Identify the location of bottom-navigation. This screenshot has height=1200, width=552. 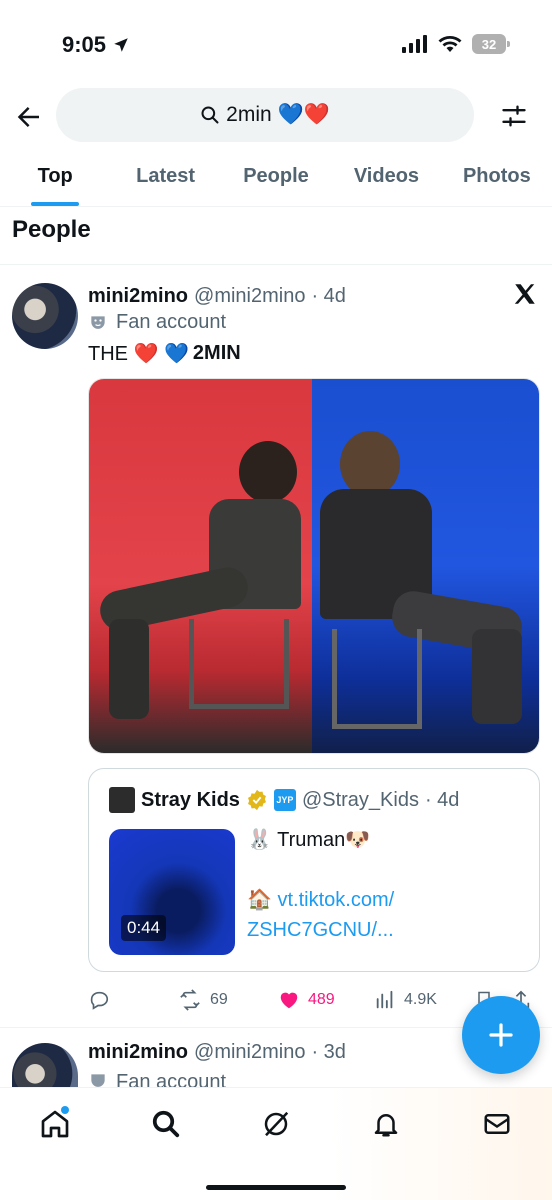
(276, 1143).